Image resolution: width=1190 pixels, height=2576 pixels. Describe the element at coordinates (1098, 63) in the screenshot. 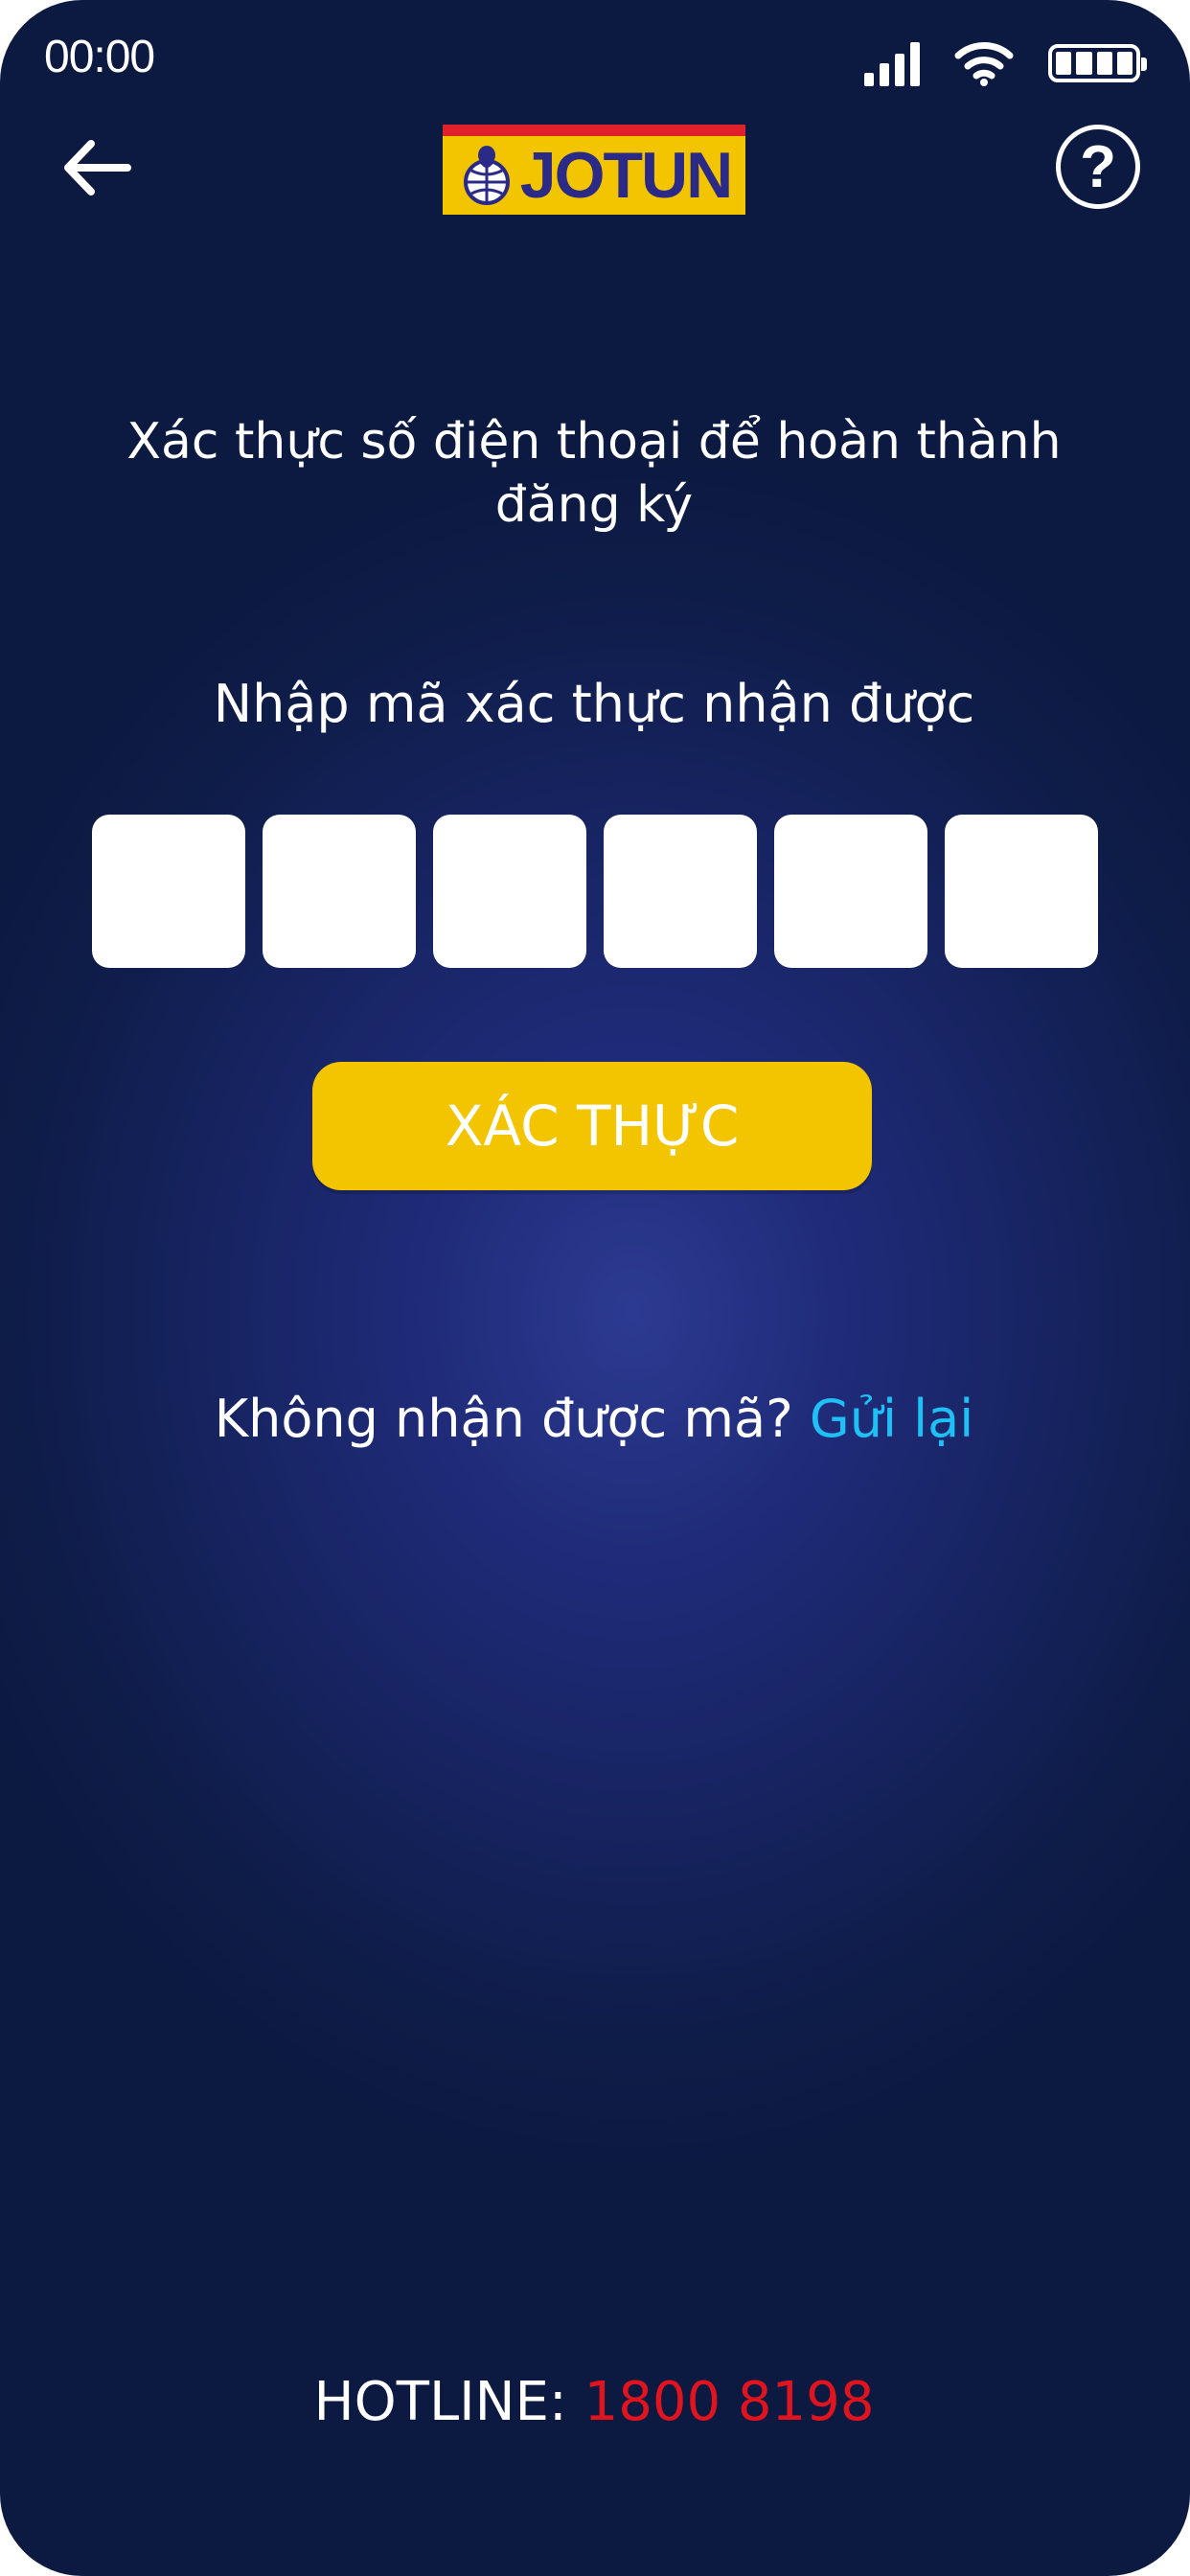

I see `battery-icon` at that location.